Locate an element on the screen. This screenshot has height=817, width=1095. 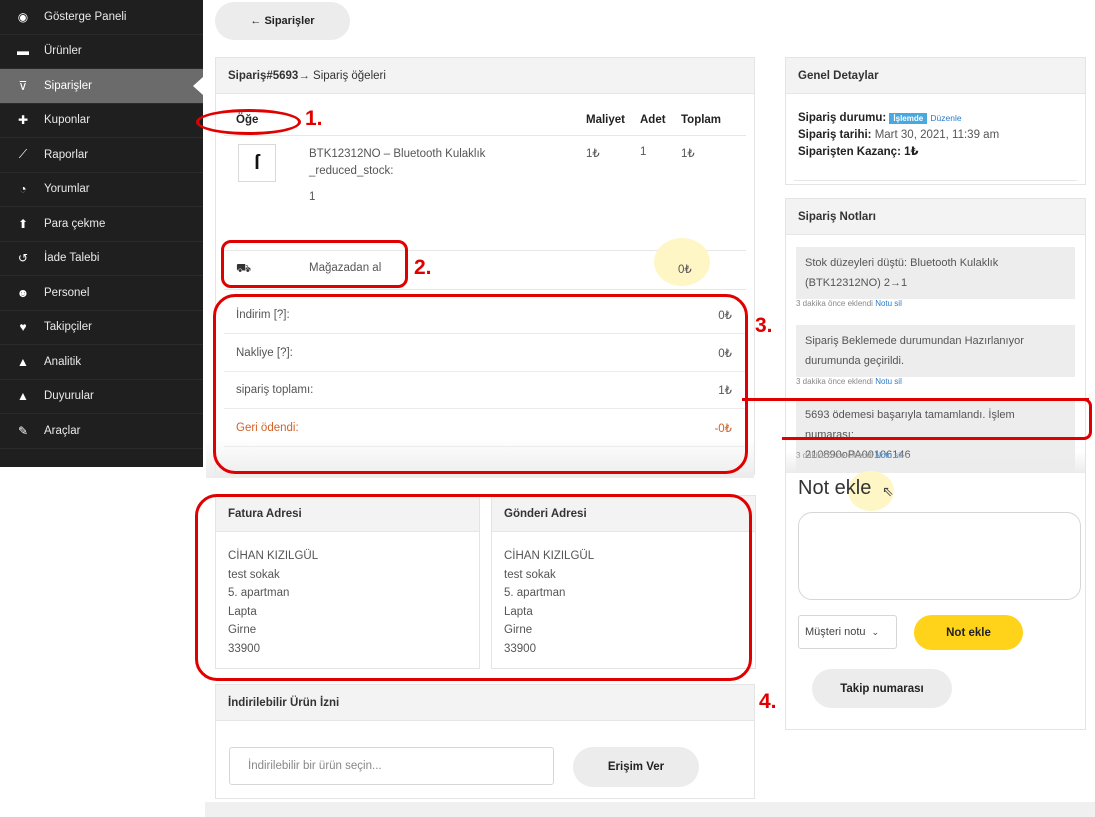
headphone-icon: ſ is located at coordinates (257, 162).